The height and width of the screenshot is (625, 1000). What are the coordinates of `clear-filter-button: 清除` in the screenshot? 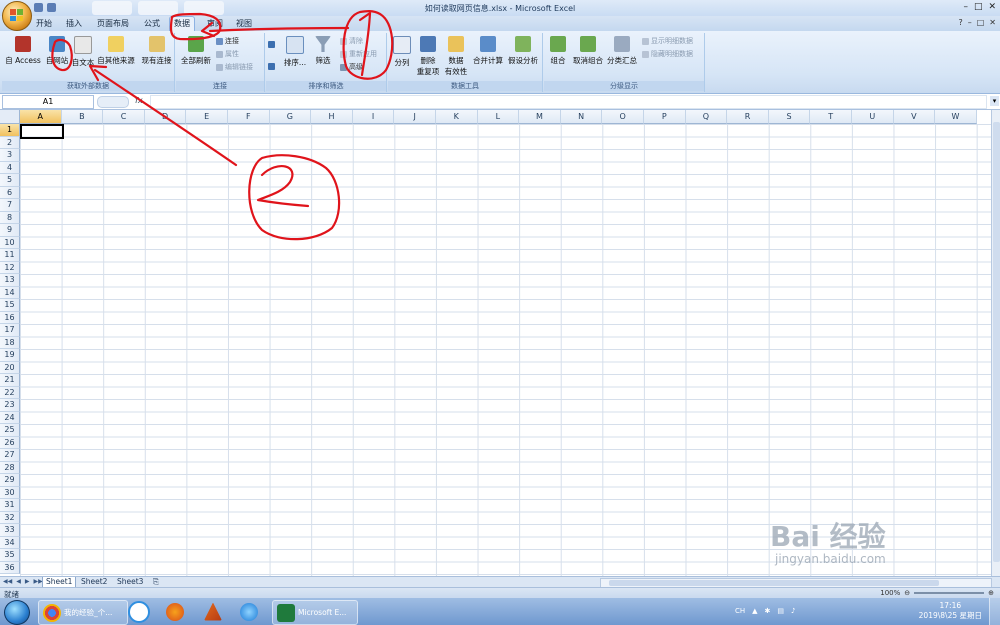 It's located at (351, 41).